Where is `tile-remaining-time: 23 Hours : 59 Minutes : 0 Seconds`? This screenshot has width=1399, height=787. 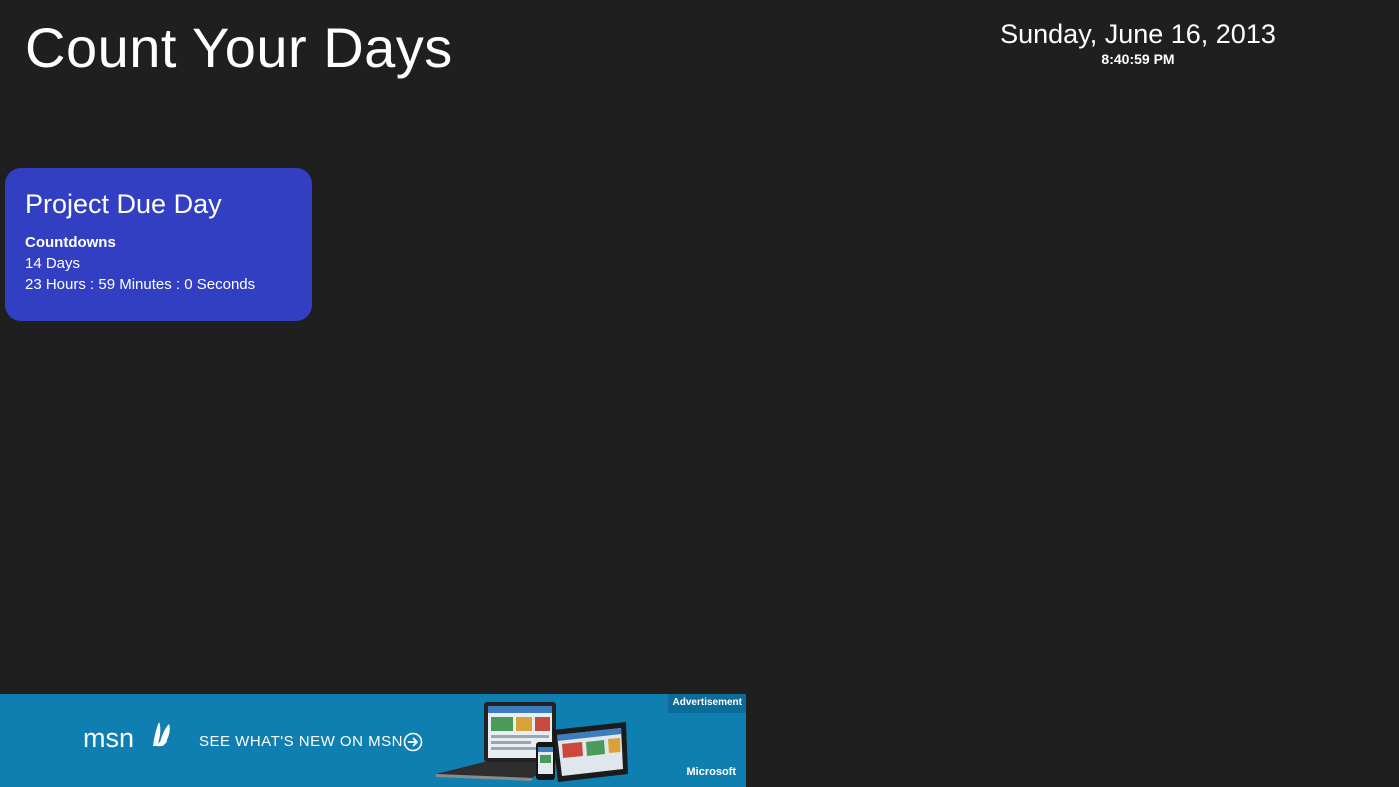 tile-remaining-time: 23 Hours : 59 Minutes : 0 Seconds is located at coordinates (140, 285).